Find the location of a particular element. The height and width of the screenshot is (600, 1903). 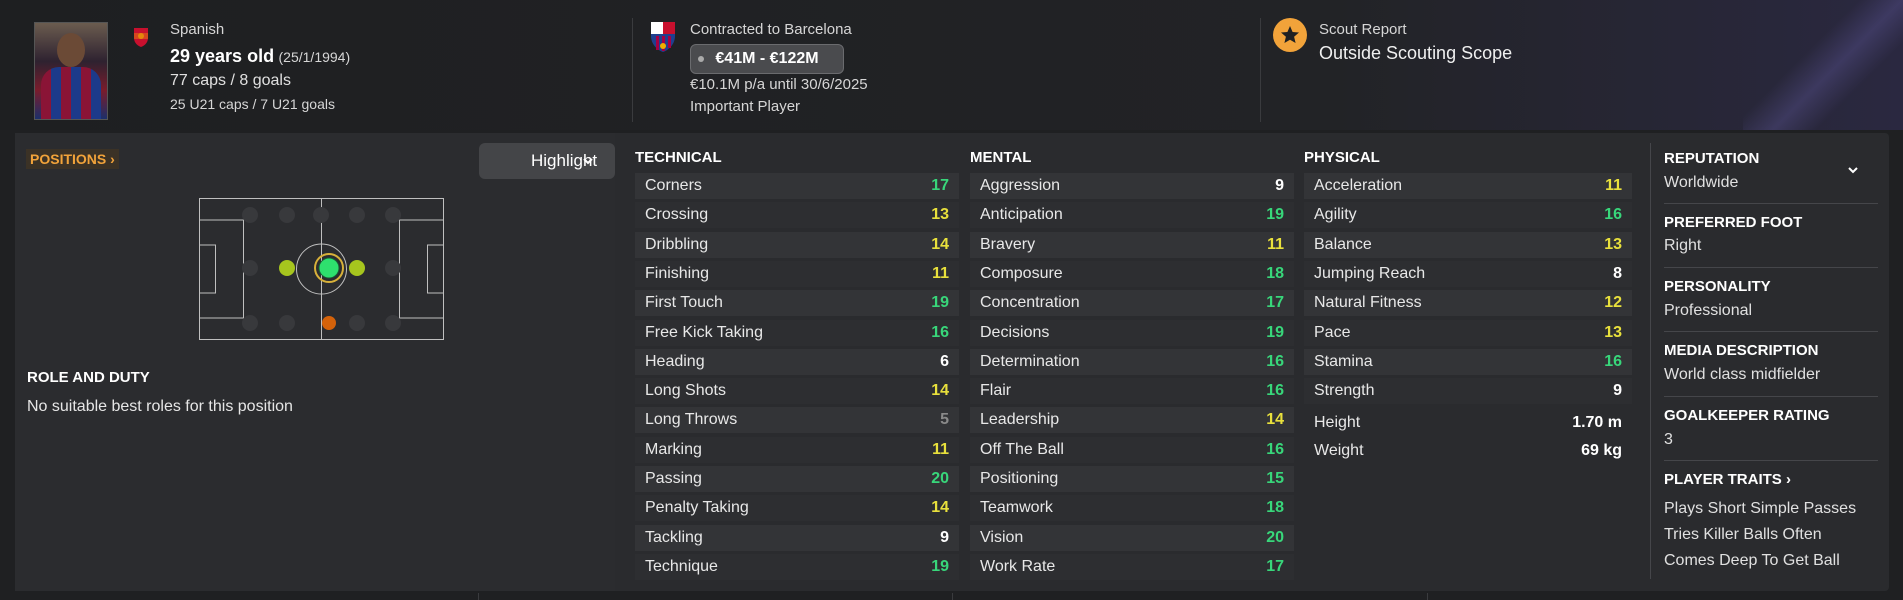

attribute-row-pace: Pace 13 is located at coordinates (1468, 332).